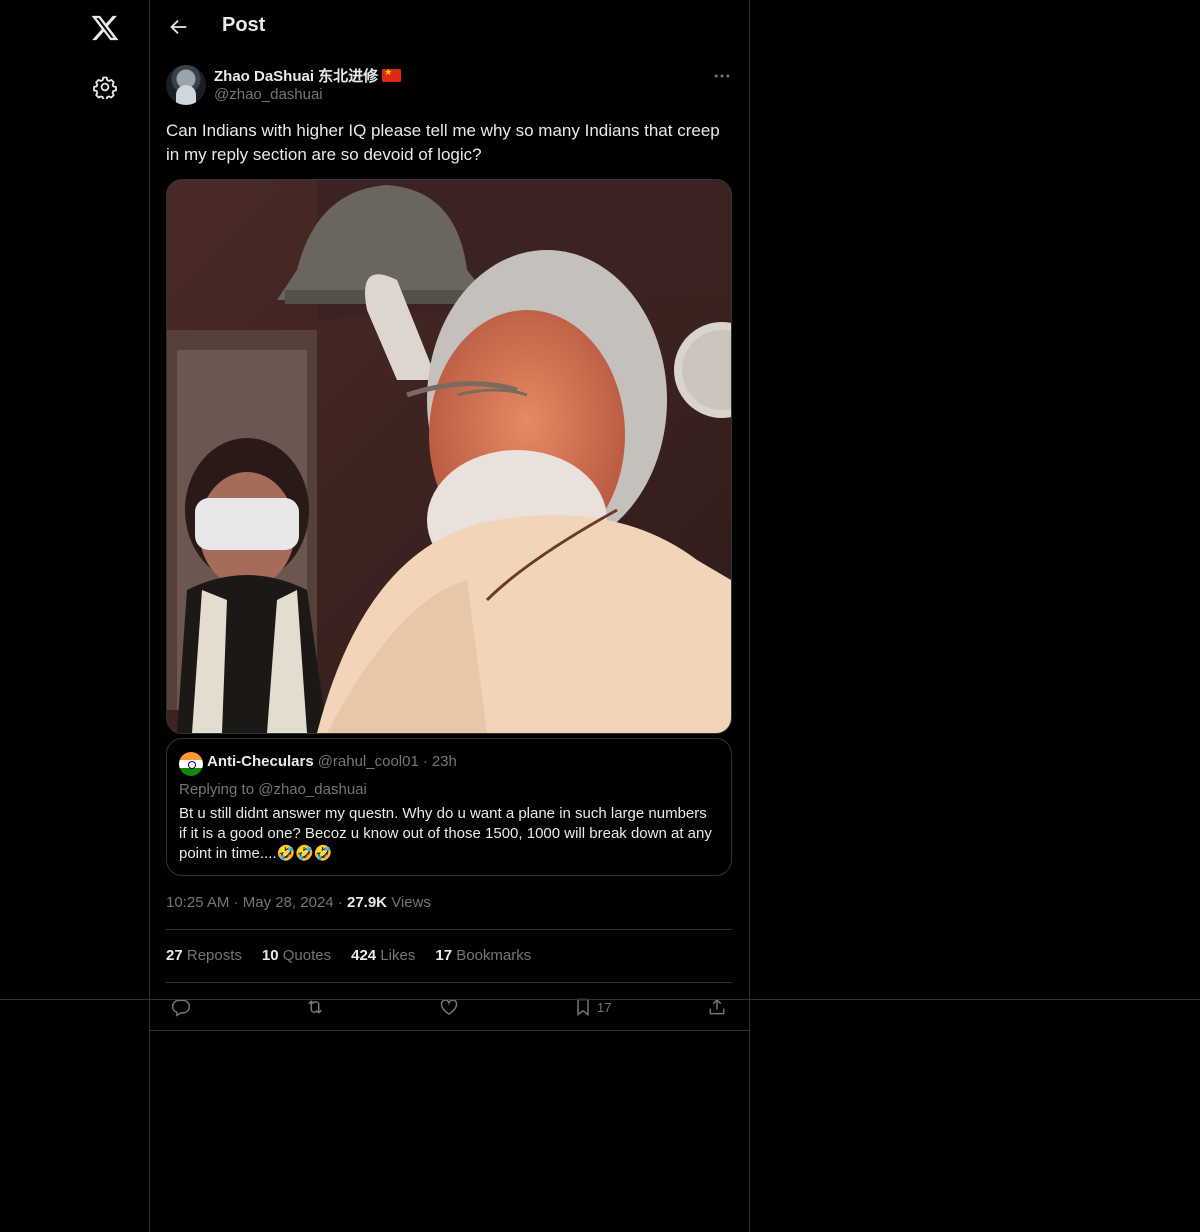 The image size is (1200, 1232). I want to click on likes-stat: 424 Likes, so click(383, 955).